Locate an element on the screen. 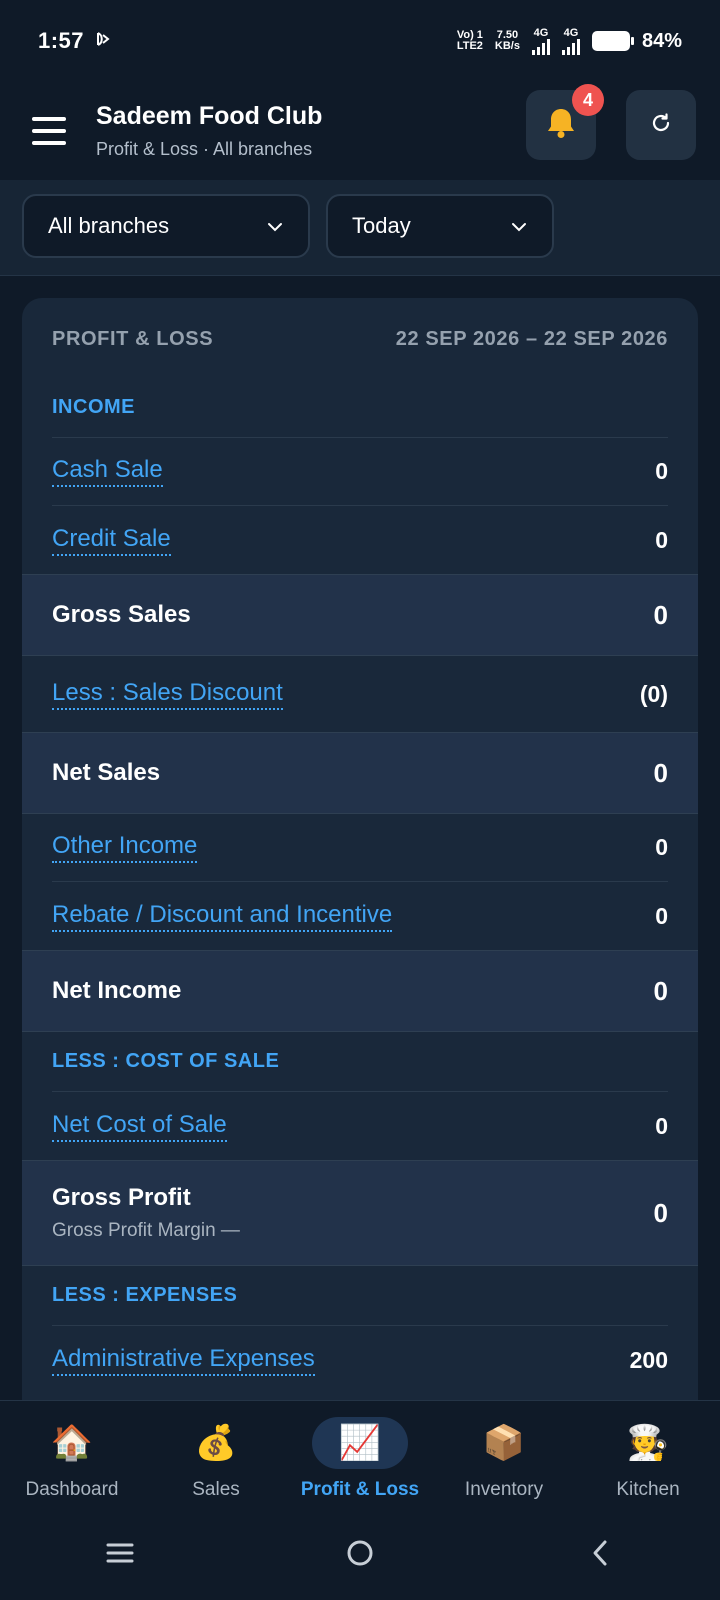 The height and width of the screenshot is (1600, 720). chart-up-icon: 📈 is located at coordinates (360, 1443).